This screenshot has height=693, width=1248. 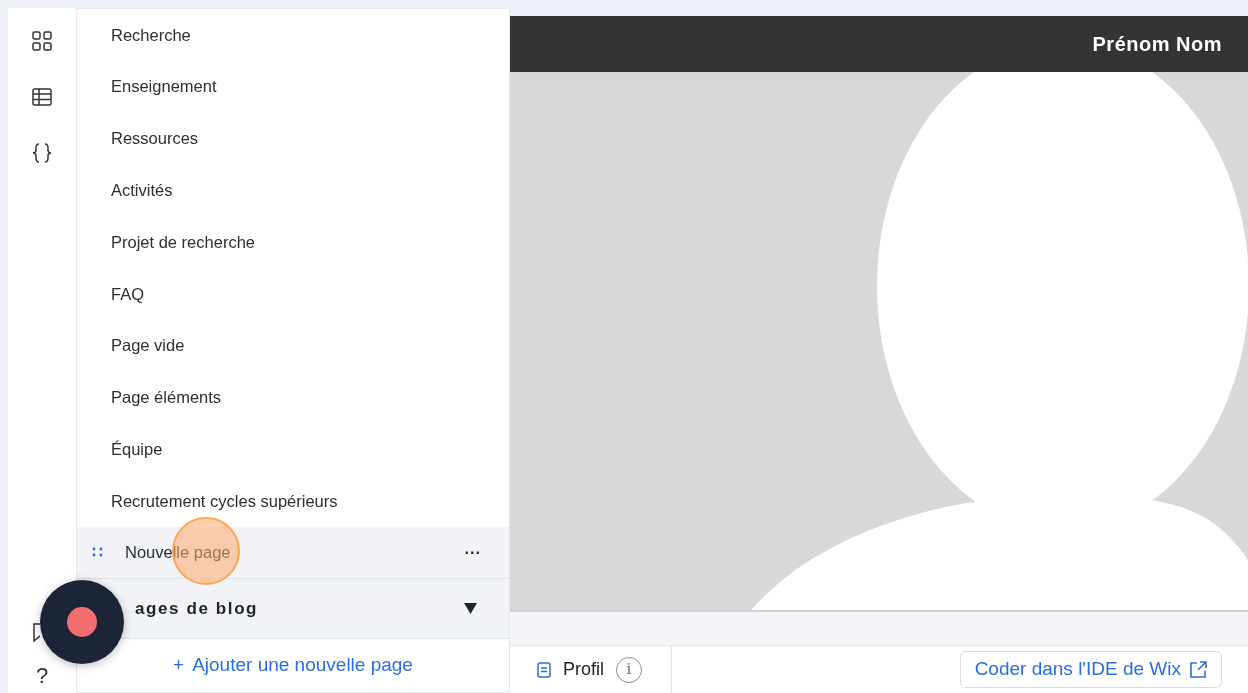 What do you see at coordinates (293, 190) in the screenshot?
I see `page-item: Activités` at bounding box center [293, 190].